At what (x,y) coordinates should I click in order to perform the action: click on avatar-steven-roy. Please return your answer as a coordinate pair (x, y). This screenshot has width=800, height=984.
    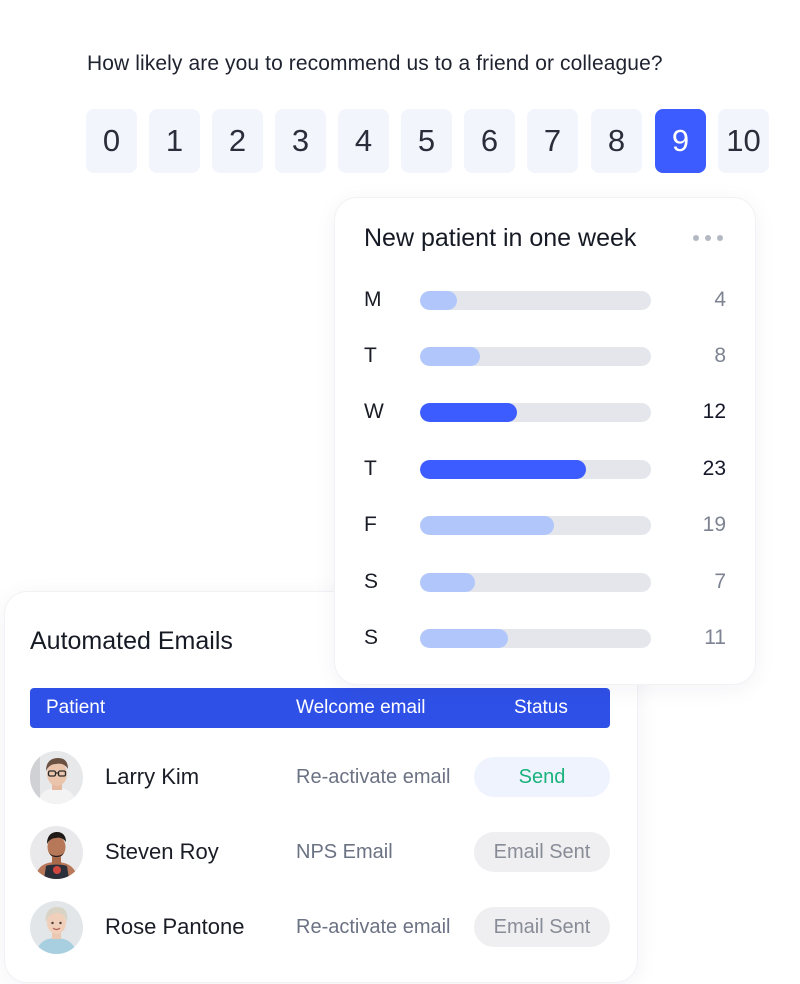
    Looking at the image, I should click on (56, 852).